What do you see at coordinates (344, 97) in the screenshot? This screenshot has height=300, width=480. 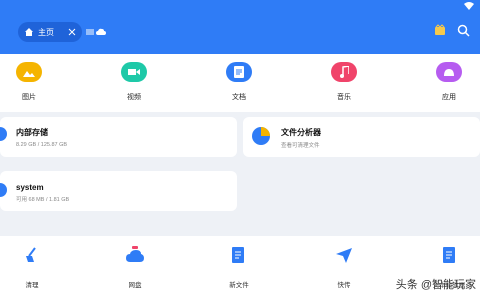 I see `category-label: 音乐` at bounding box center [344, 97].